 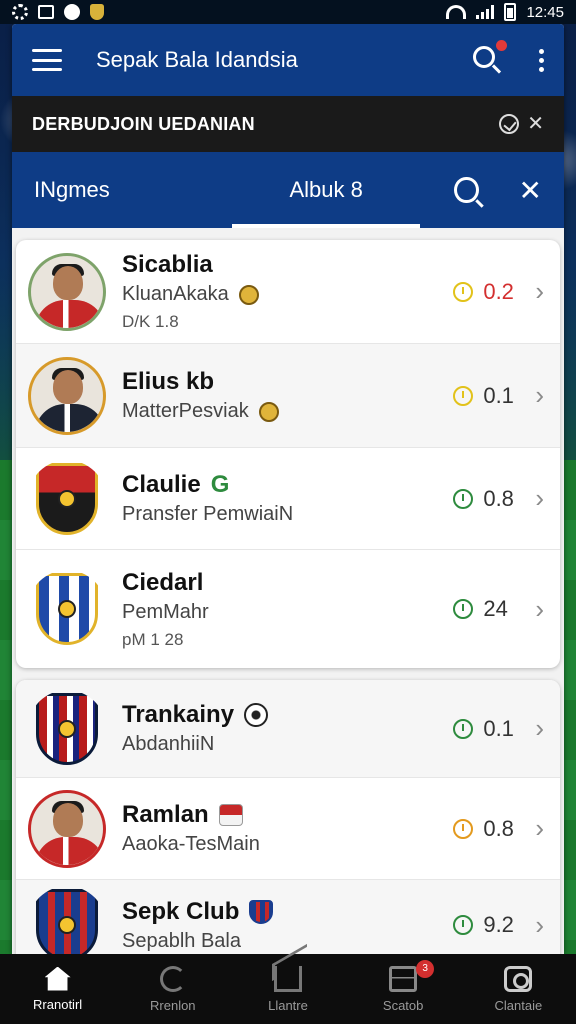 I want to click on item-meta: pM 1 28, so click(x=153, y=639).